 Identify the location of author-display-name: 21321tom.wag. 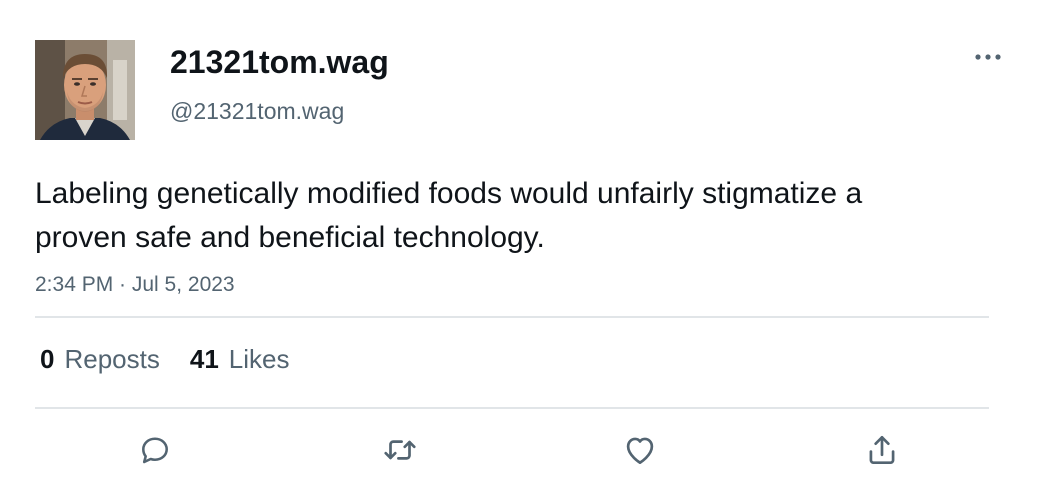
(279, 62).